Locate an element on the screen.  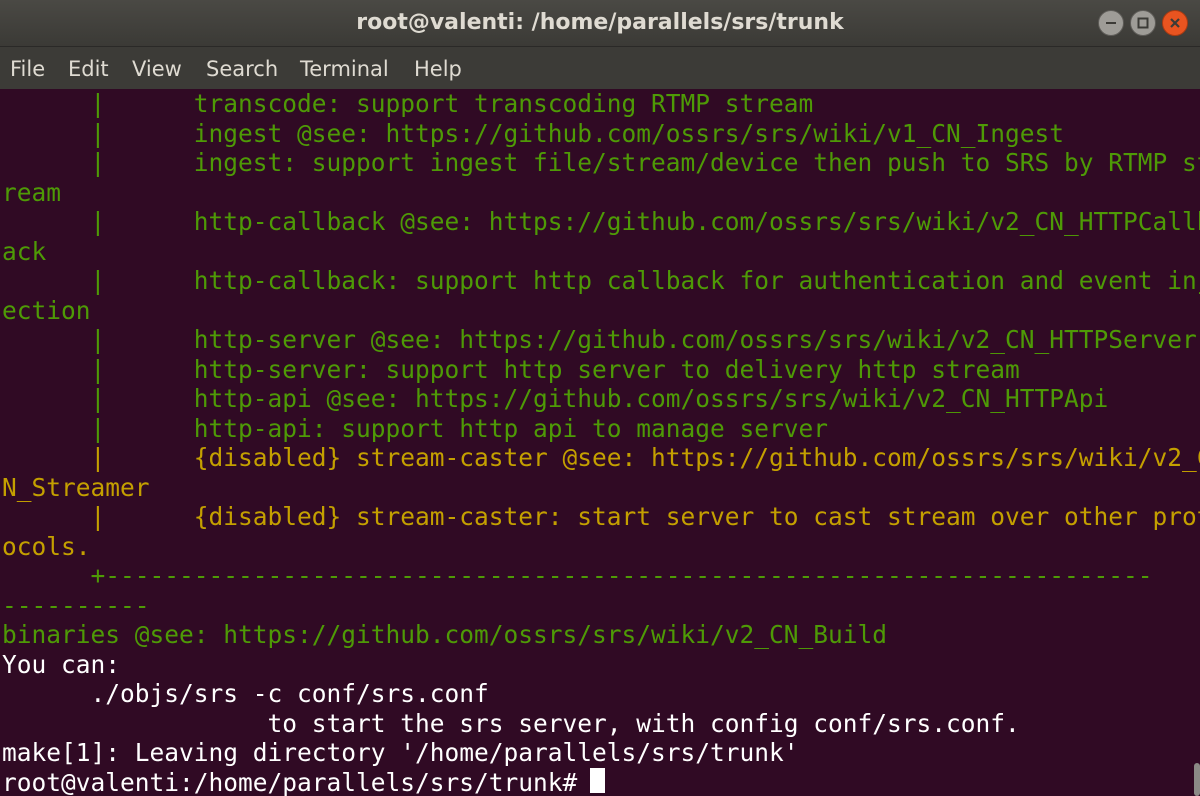
menu-bar: File Edit View Search Terminal Help is located at coordinates (600, 68).